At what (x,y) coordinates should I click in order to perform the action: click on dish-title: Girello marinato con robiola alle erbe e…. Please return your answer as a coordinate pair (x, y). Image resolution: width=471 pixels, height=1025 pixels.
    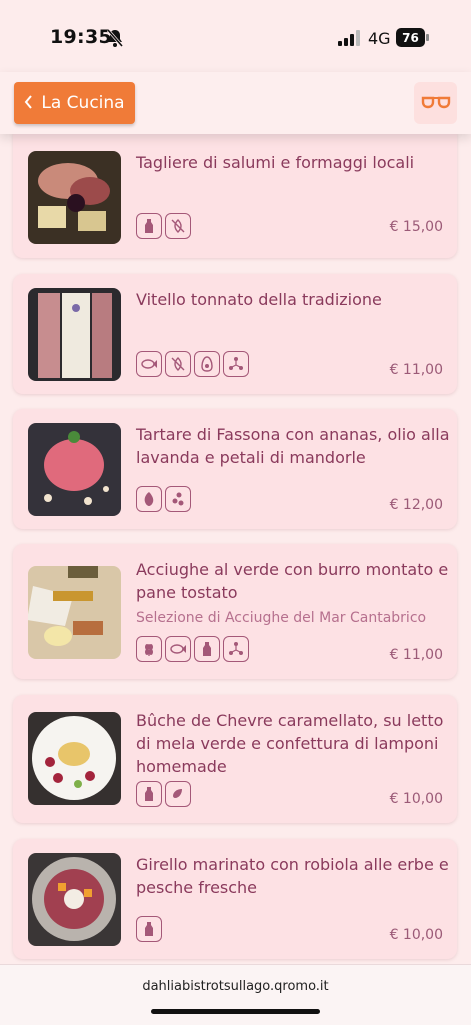
    Looking at the image, I should click on (292, 876).